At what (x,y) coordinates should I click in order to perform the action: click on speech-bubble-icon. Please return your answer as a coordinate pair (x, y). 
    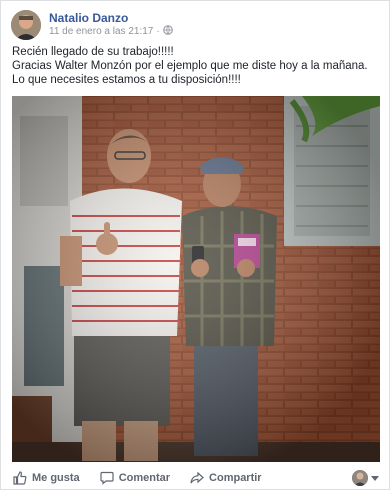
    Looking at the image, I should click on (107, 478).